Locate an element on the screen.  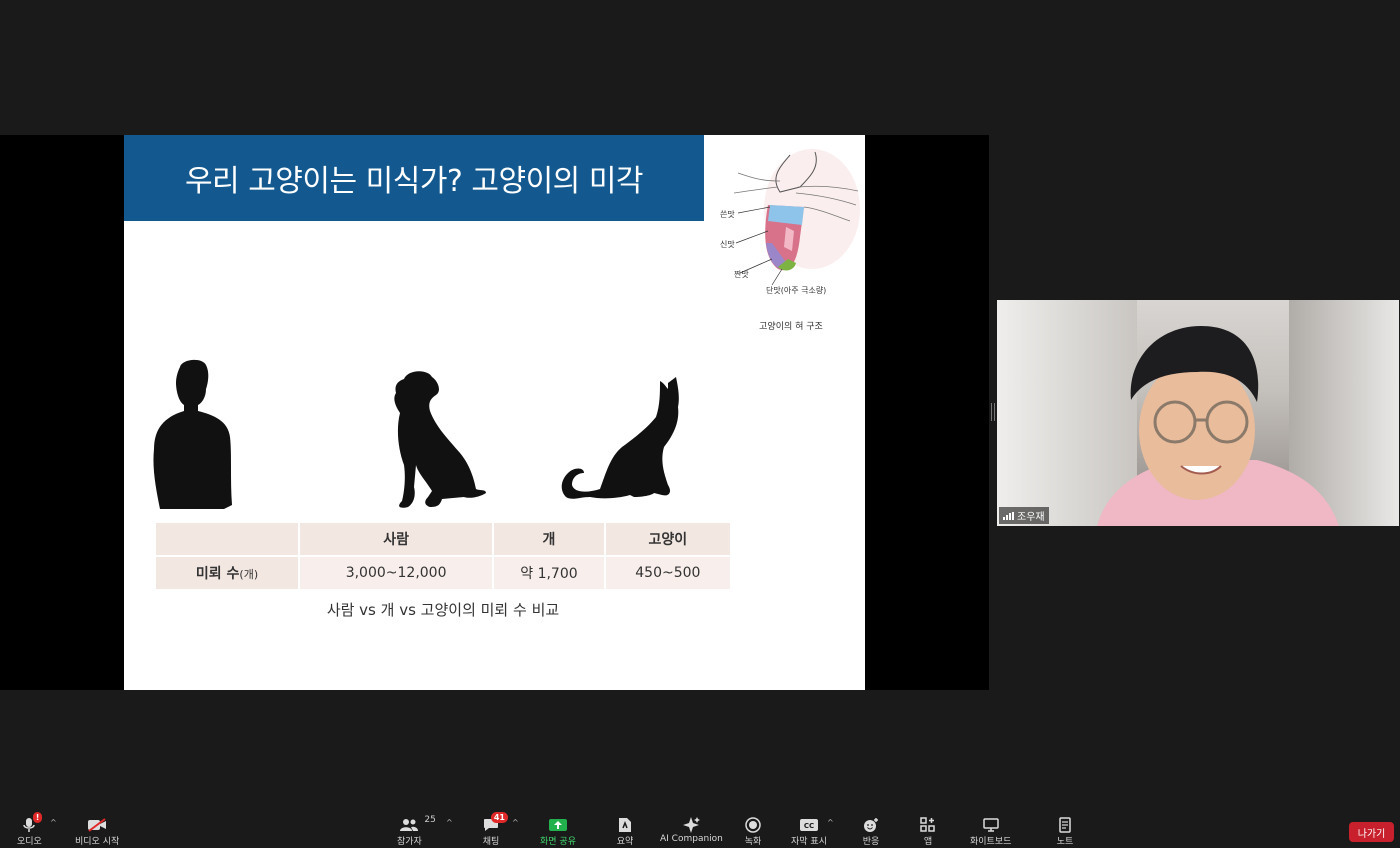
table-header-row: 사람 개 고양이 is located at coordinates (443, 539).